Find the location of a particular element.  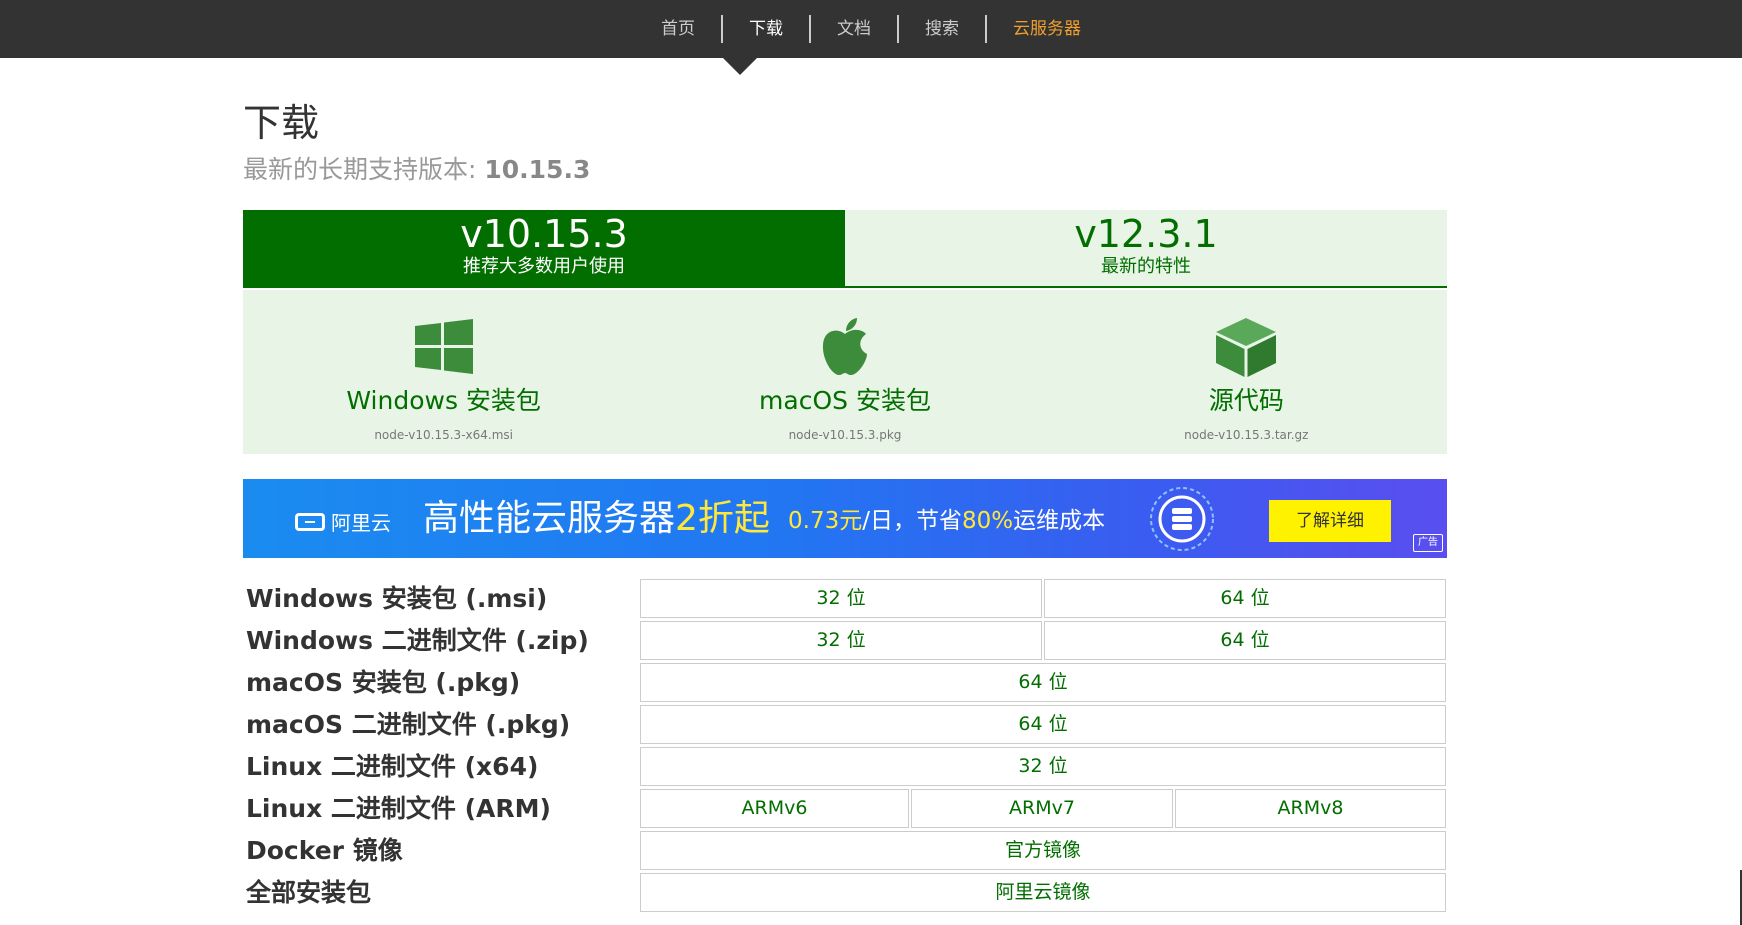

ad-headline-text: 高性能云服务器 is located at coordinates (549, 518).